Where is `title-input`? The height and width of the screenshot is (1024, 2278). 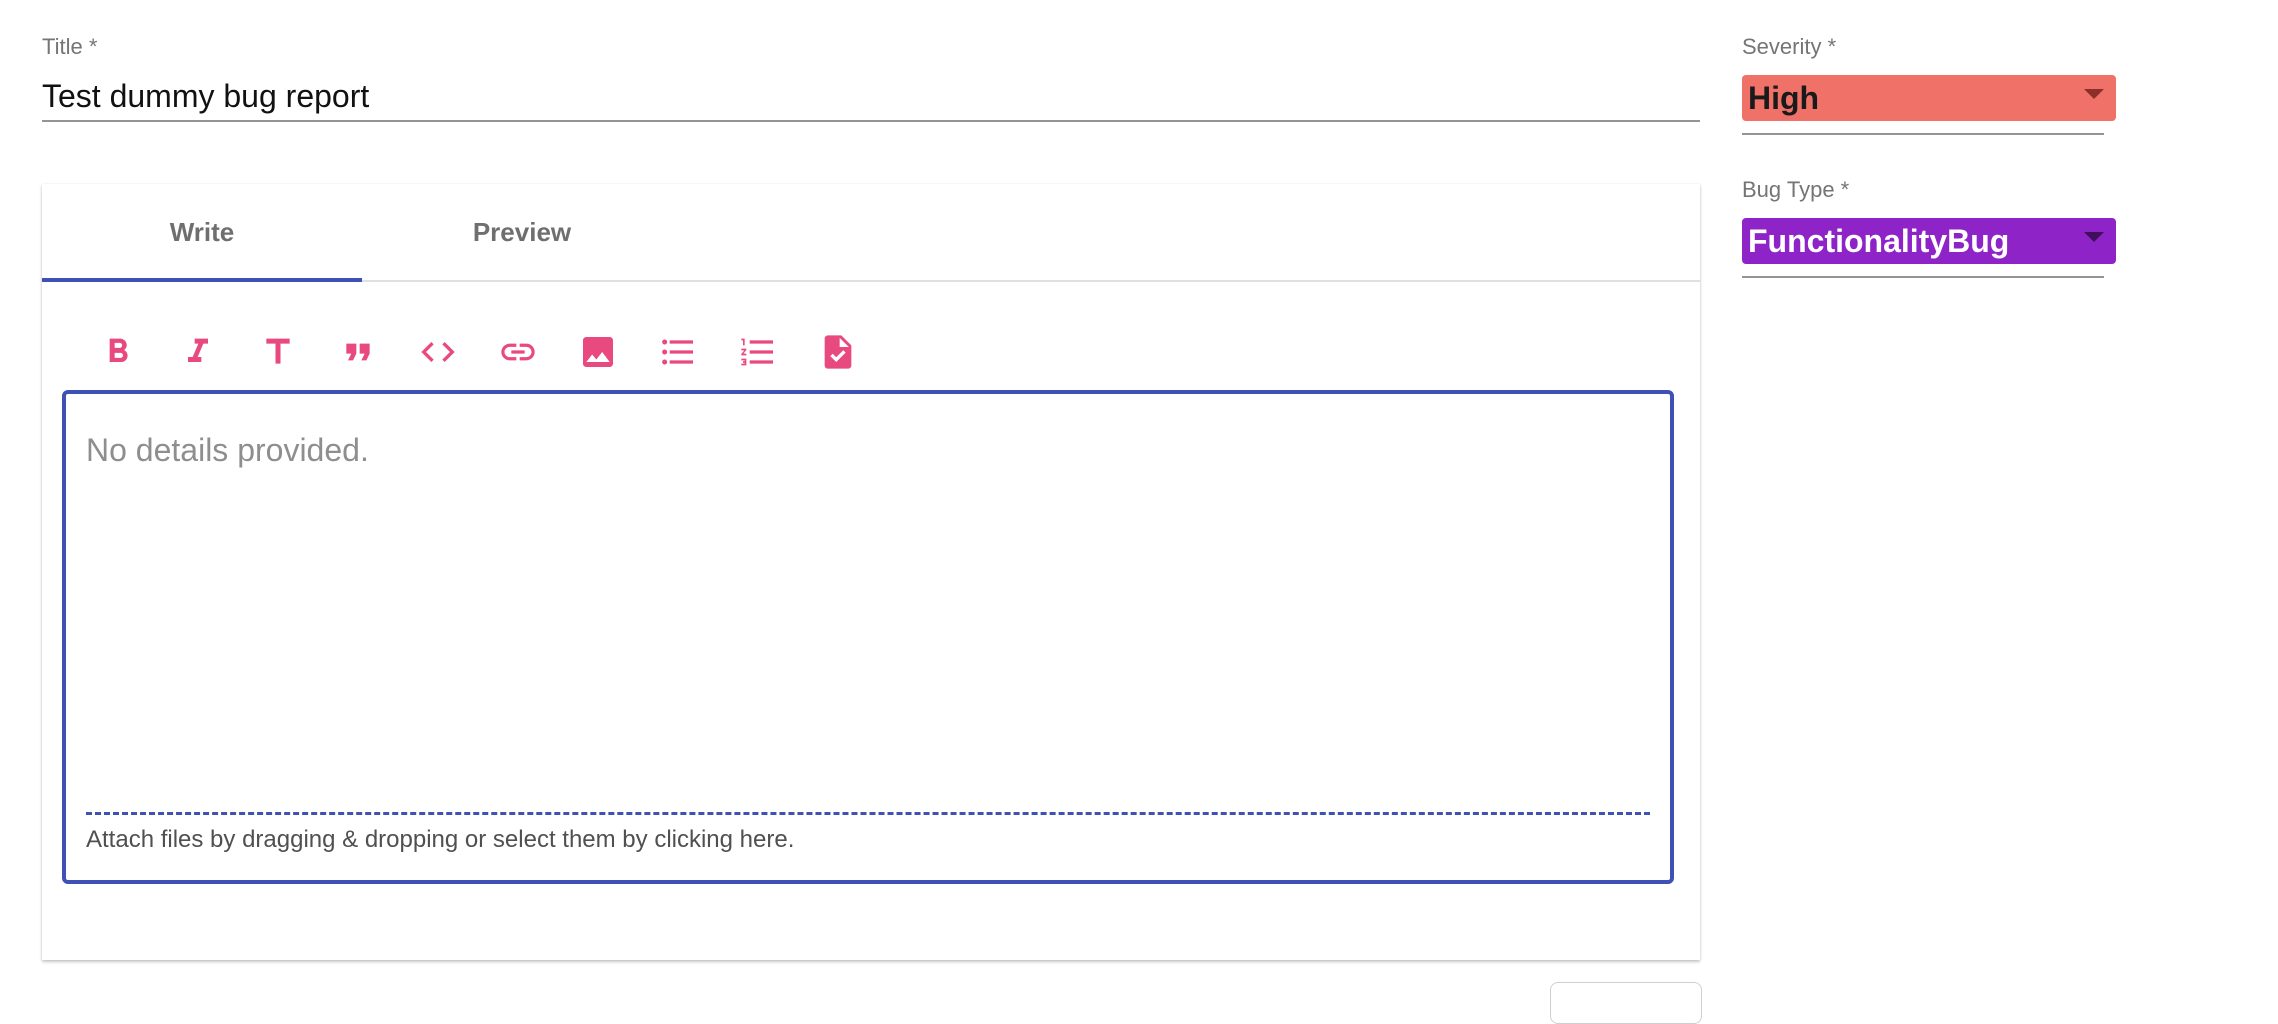 title-input is located at coordinates (871, 97).